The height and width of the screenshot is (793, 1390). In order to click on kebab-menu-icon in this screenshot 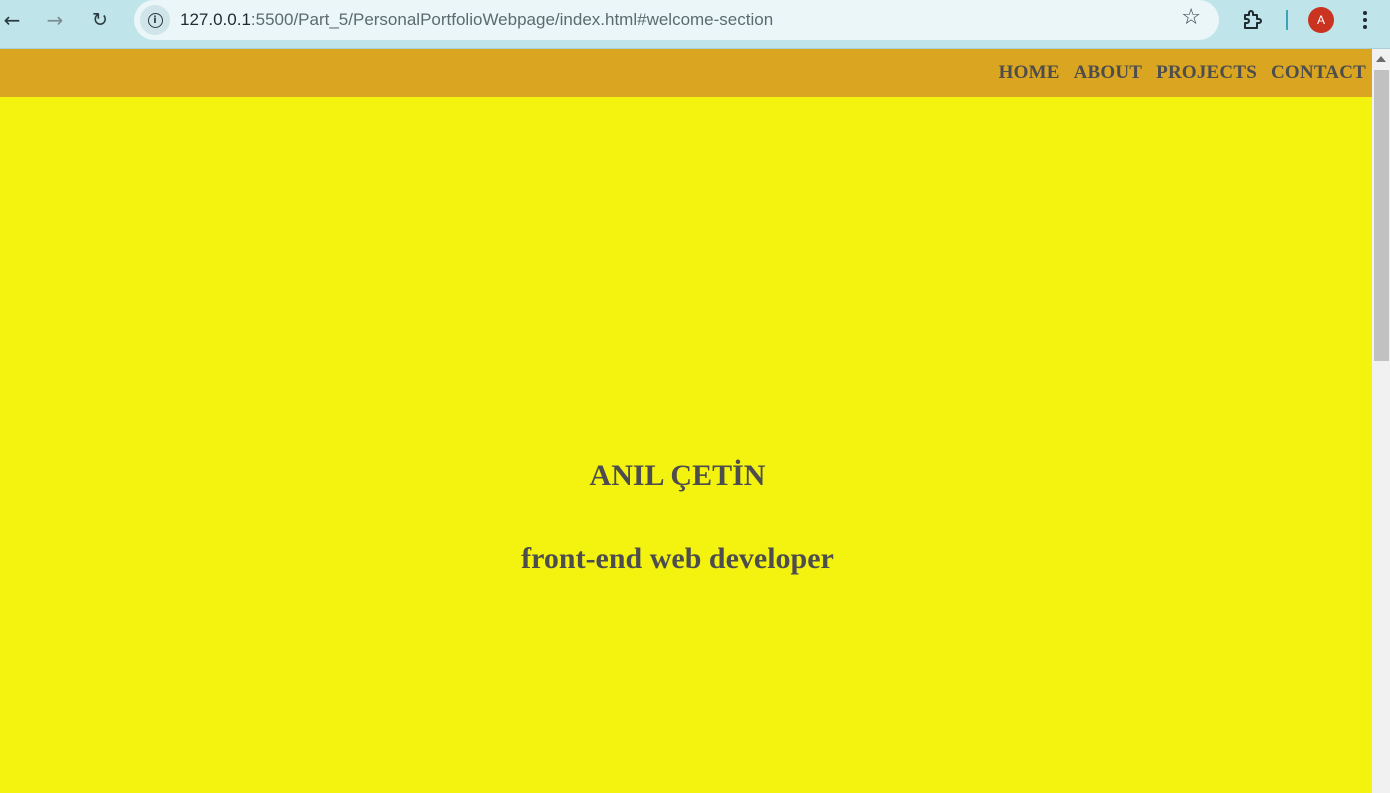, I will do `click(1365, 20)`.